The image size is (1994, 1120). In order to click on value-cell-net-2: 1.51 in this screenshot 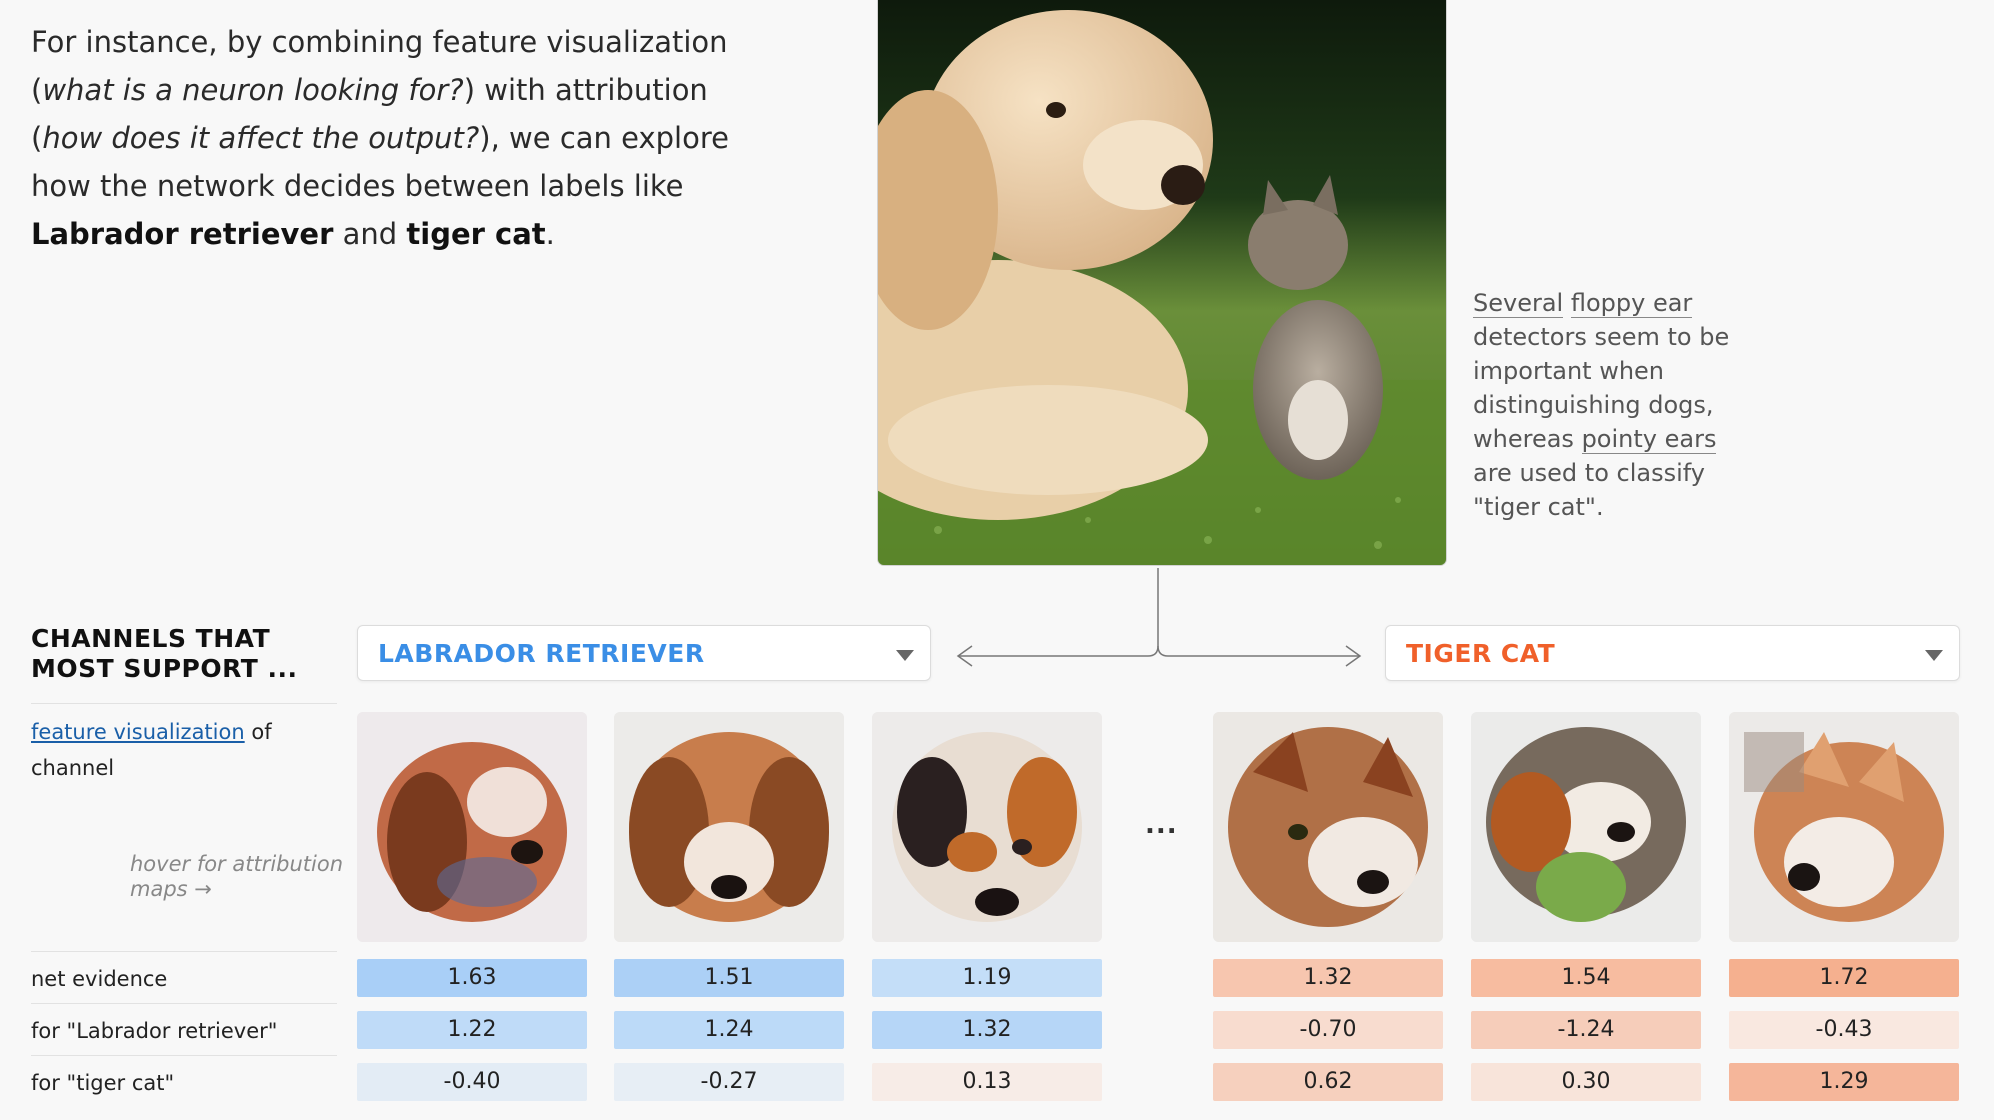, I will do `click(729, 978)`.